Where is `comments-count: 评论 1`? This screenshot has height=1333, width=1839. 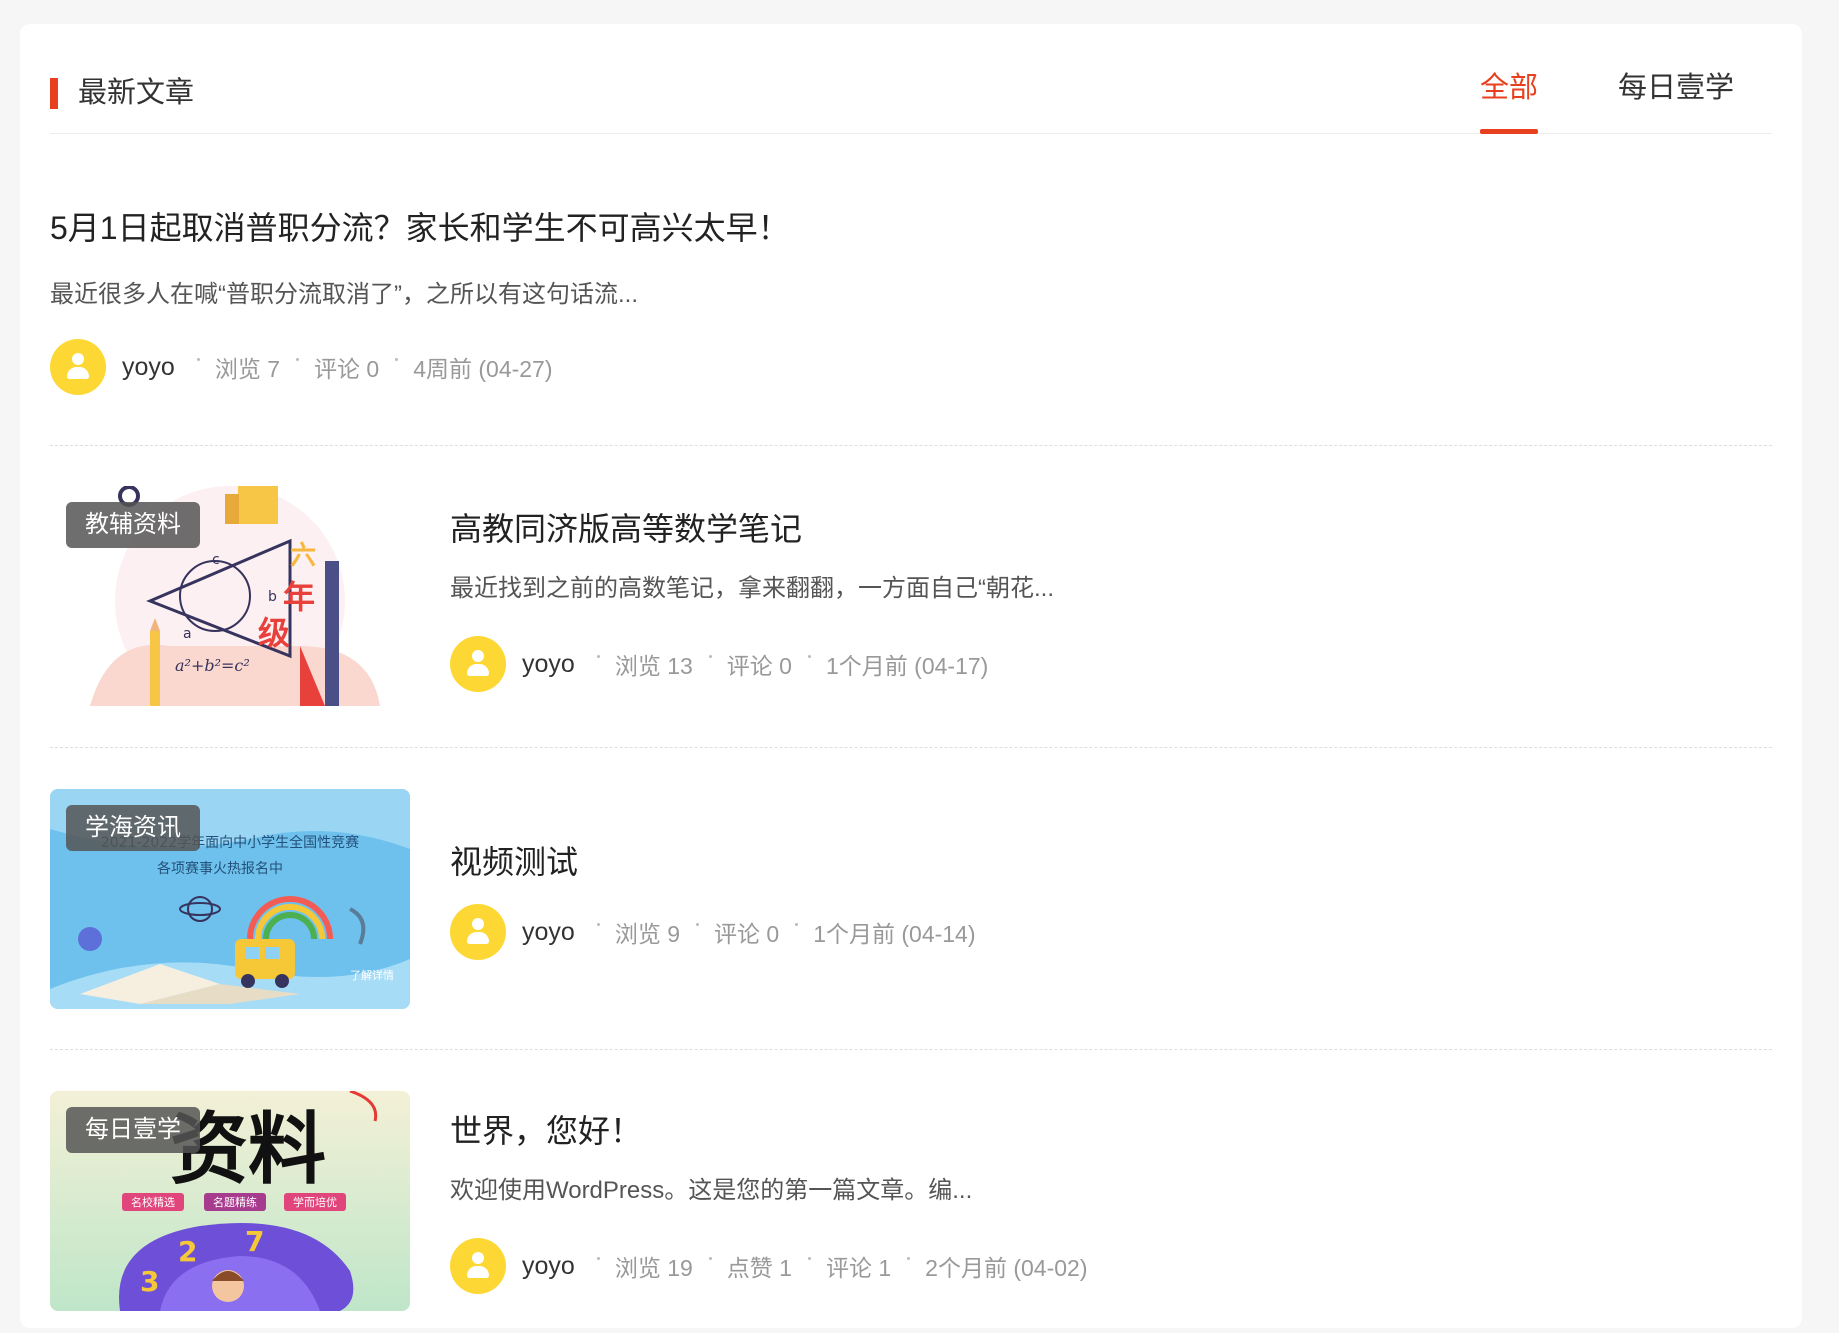 comments-count: 评论 1 is located at coordinates (849, 1266).